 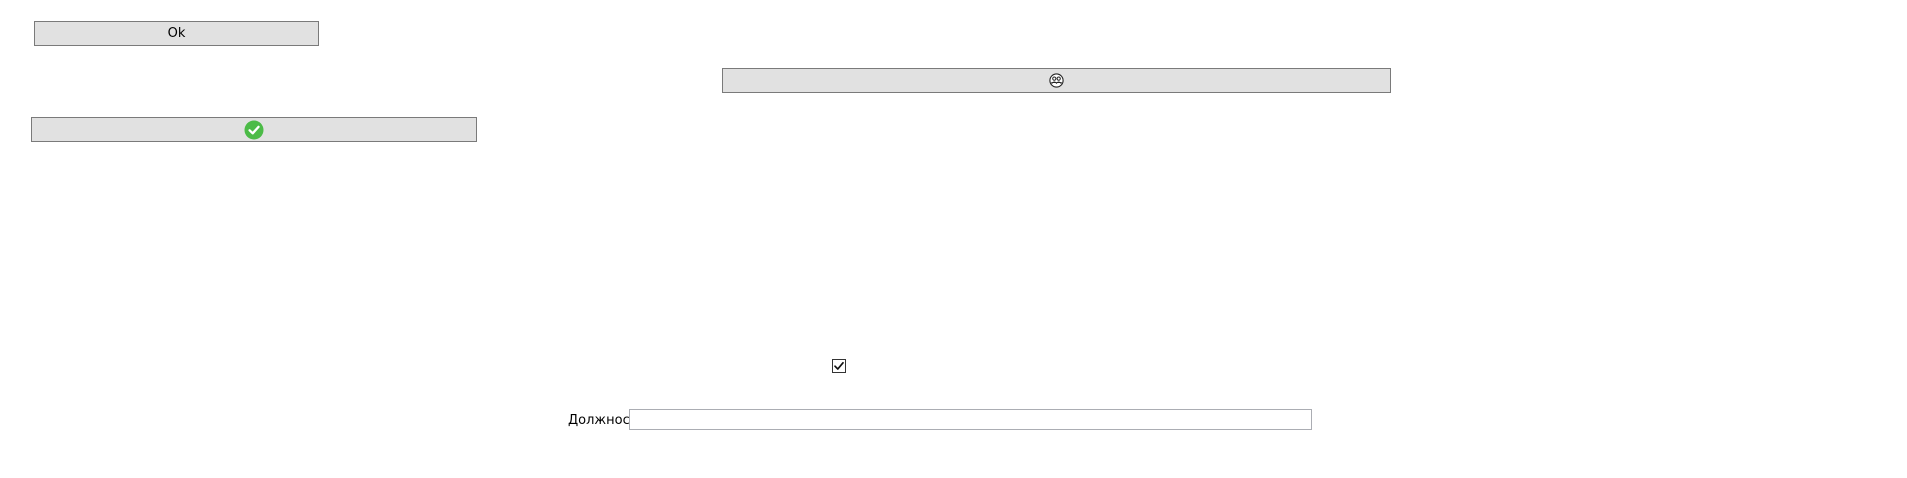 I want to click on green-check-circle-icon, so click(x=254, y=130).